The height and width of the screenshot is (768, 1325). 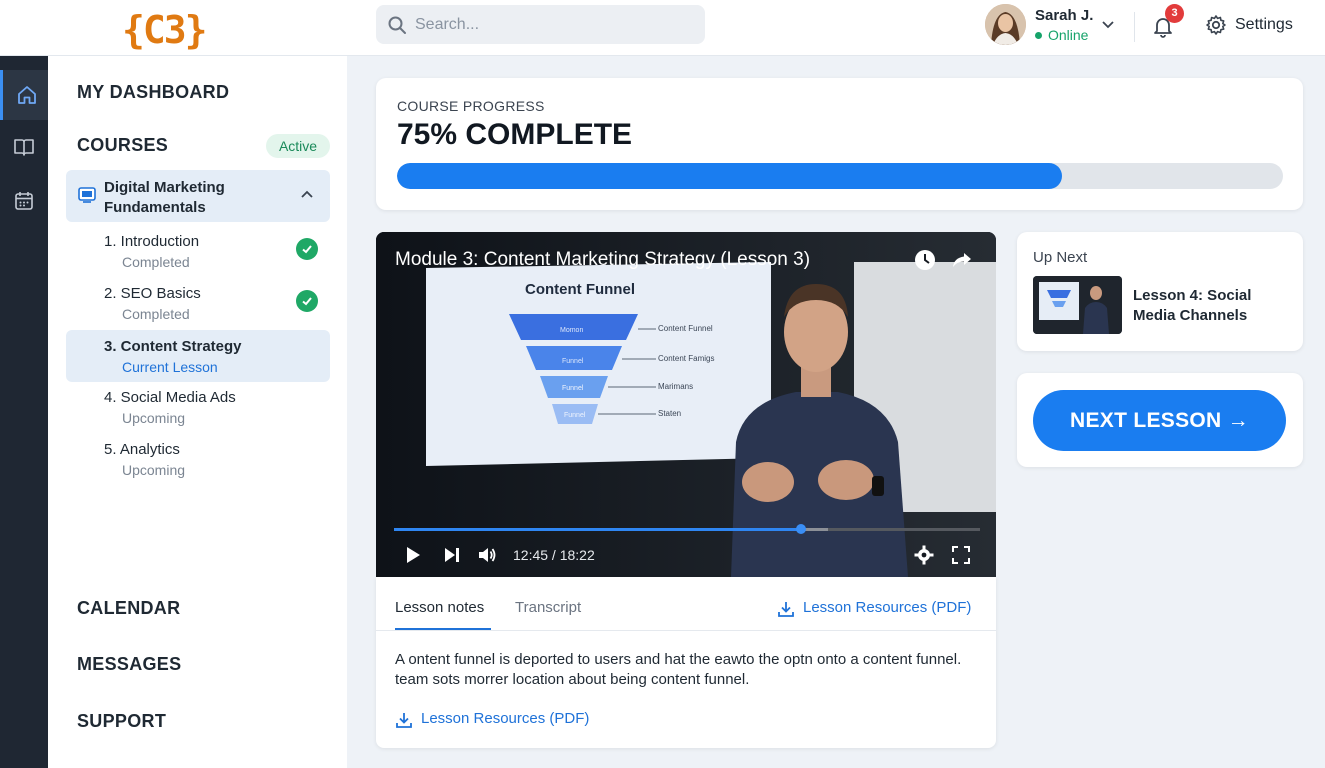 What do you see at coordinates (1192, 305) in the screenshot?
I see `up-next-title: Lesson 4: Social Media Channels` at bounding box center [1192, 305].